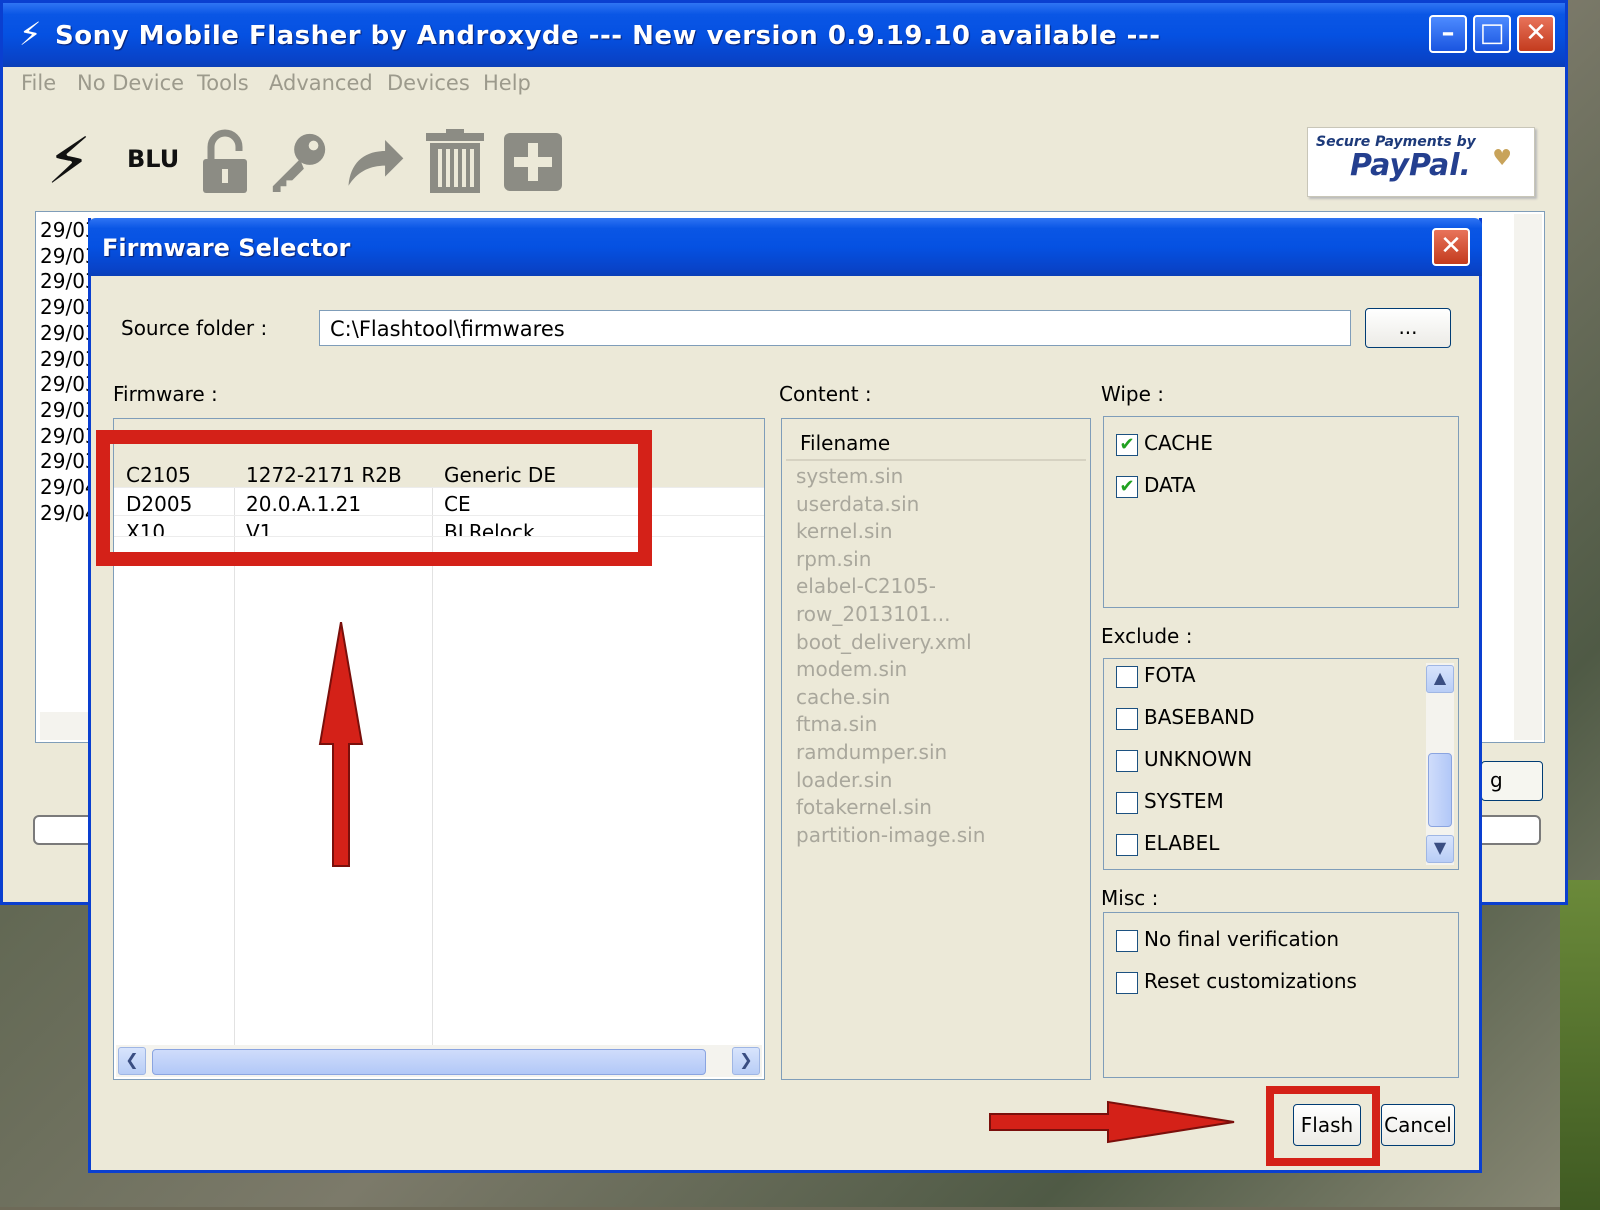 Image resolution: width=1600 pixels, height=1210 pixels. I want to click on exclude-unknown-option: UNKNOWN, so click(1184, 759).